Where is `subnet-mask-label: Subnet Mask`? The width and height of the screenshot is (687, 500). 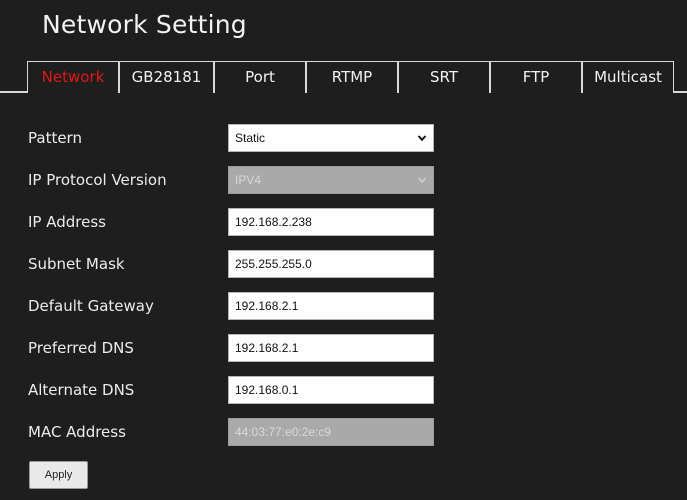 subnet-mask-label: Subnet Mask is located at coordinates (76, 264).